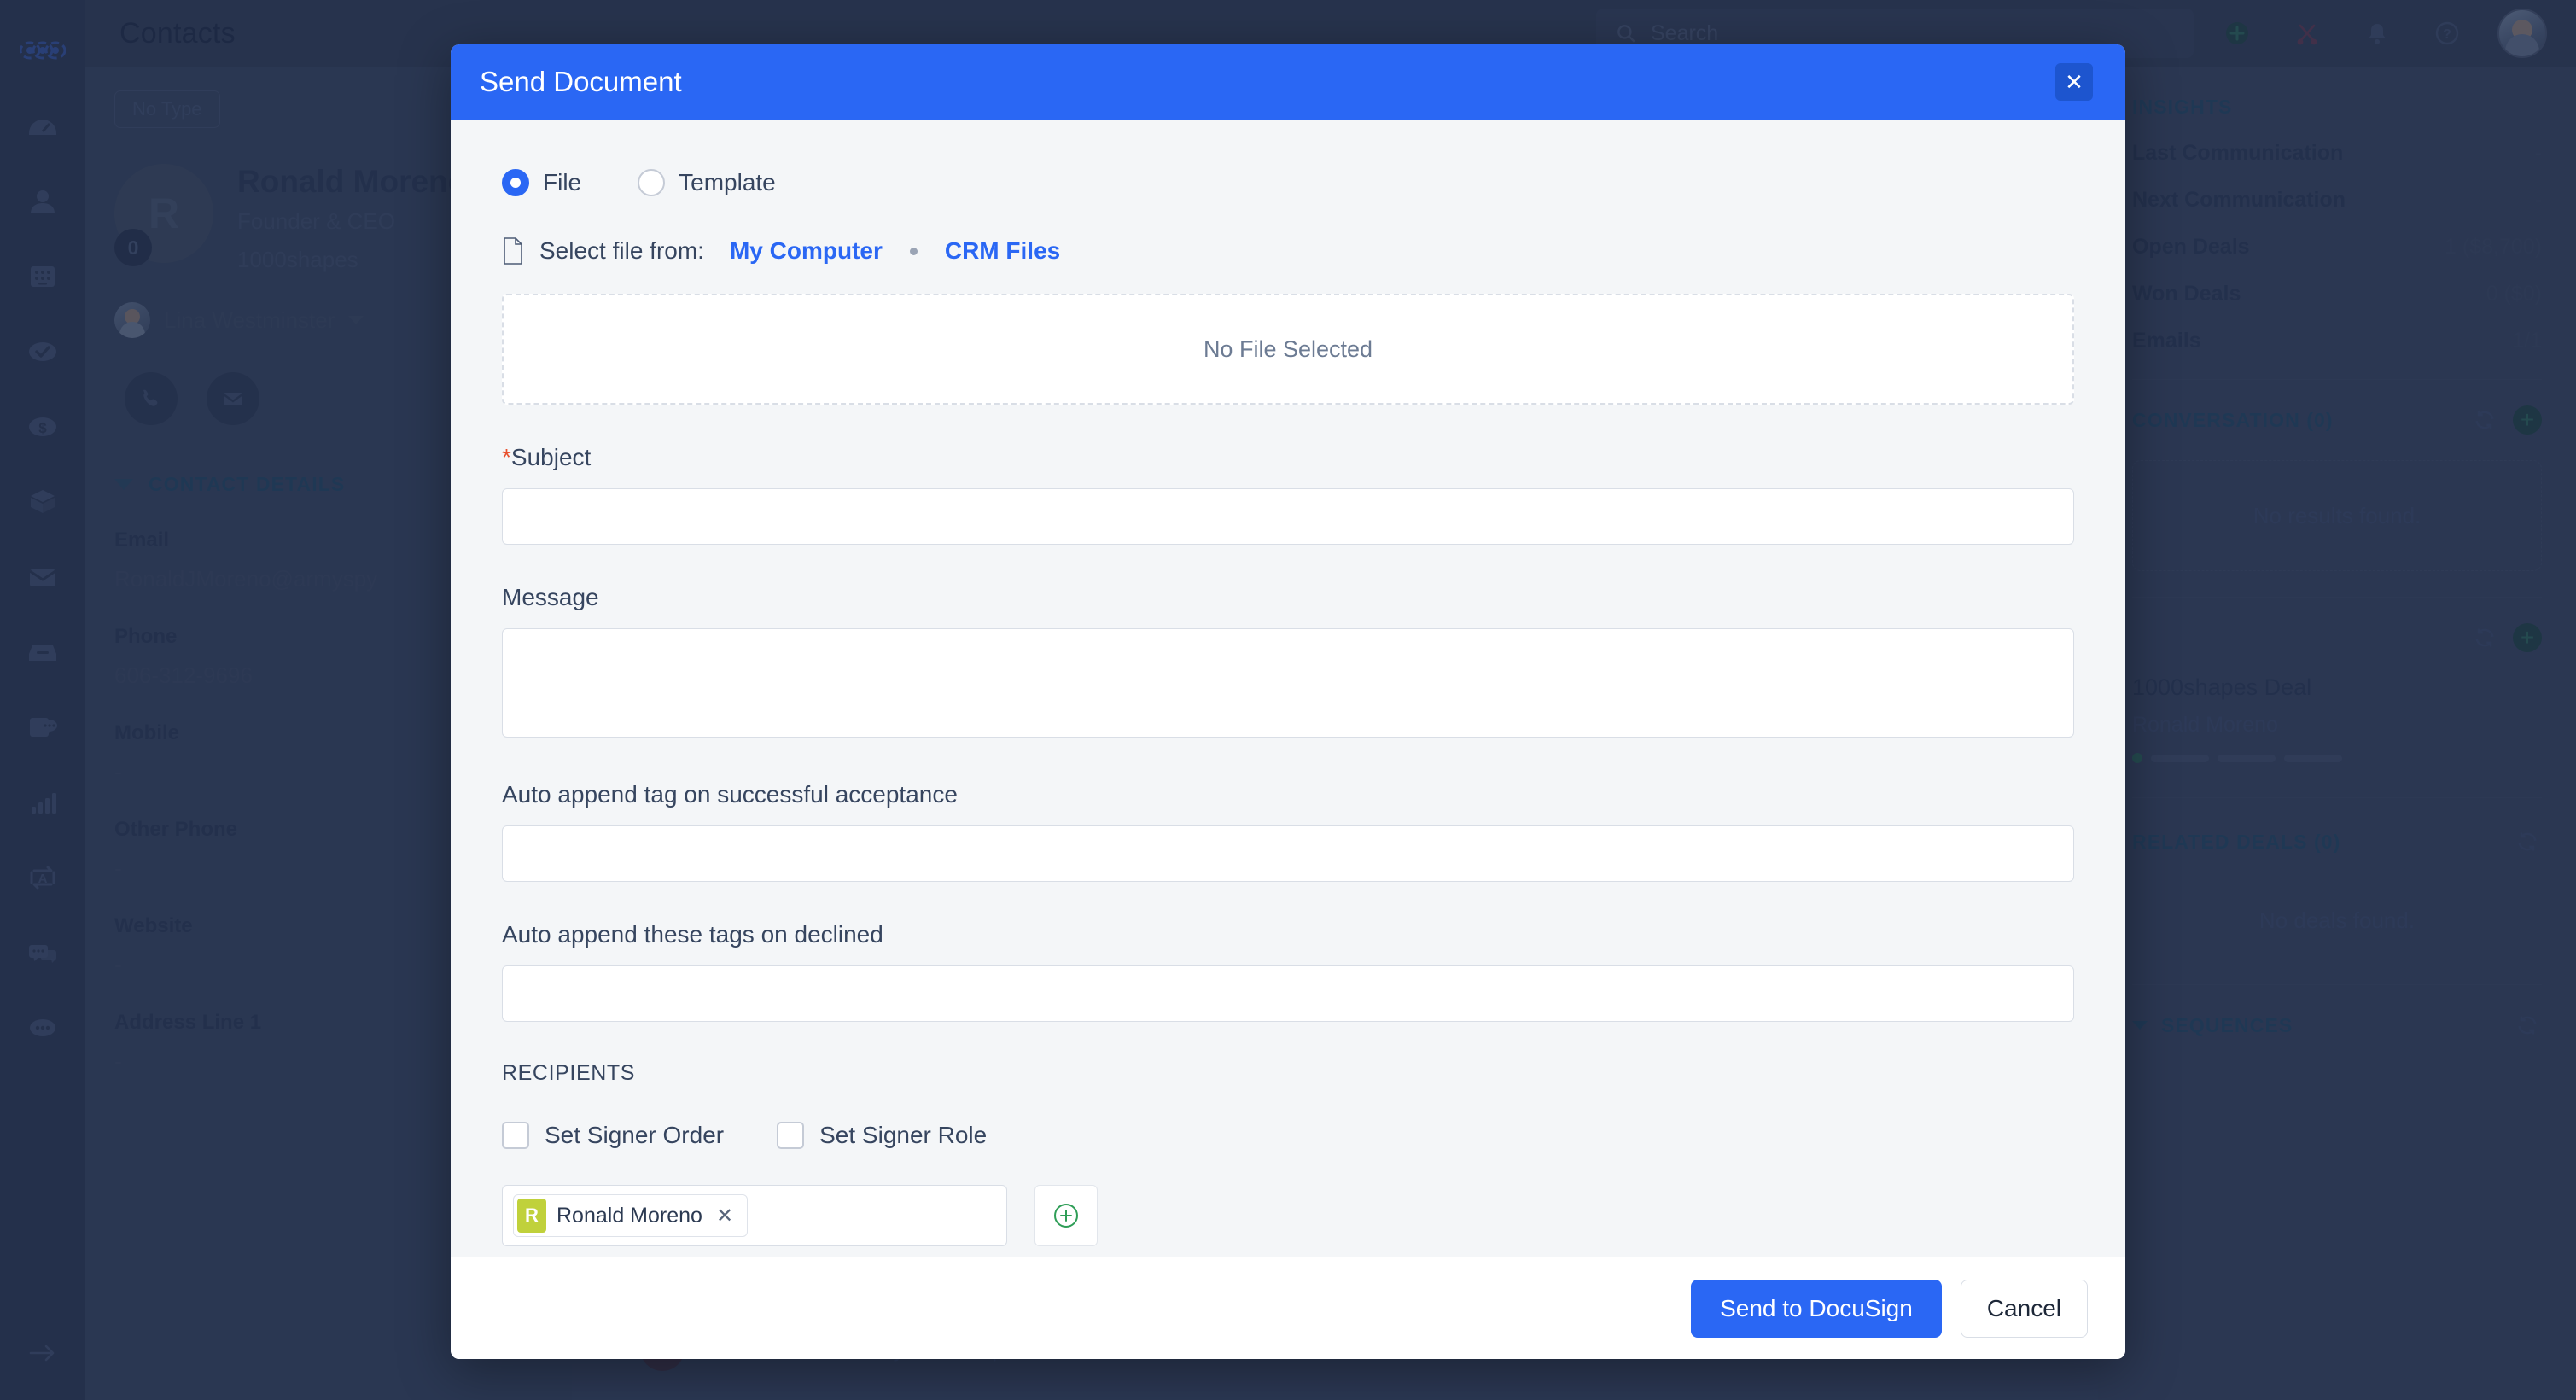  Describe the element at coordinates (1002, 251) in the screenshot. I see `crm-files-link: CRM Files` at that location.